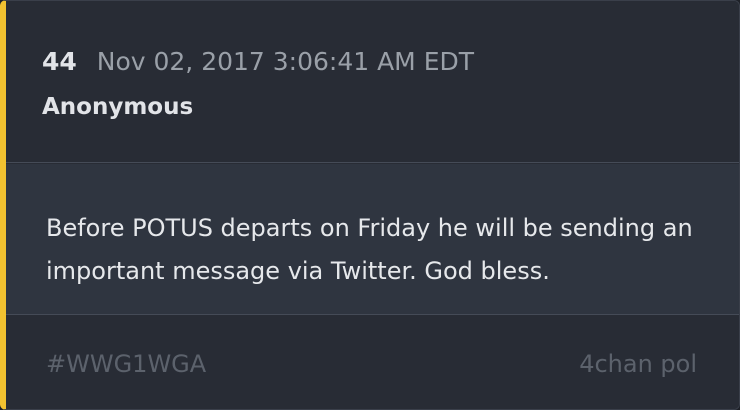 This screenshot has width=740, height=410. I want to click on post-meta: 44 Nov 02, 2017 3:06:41 AM EDT, so click(258, 62).